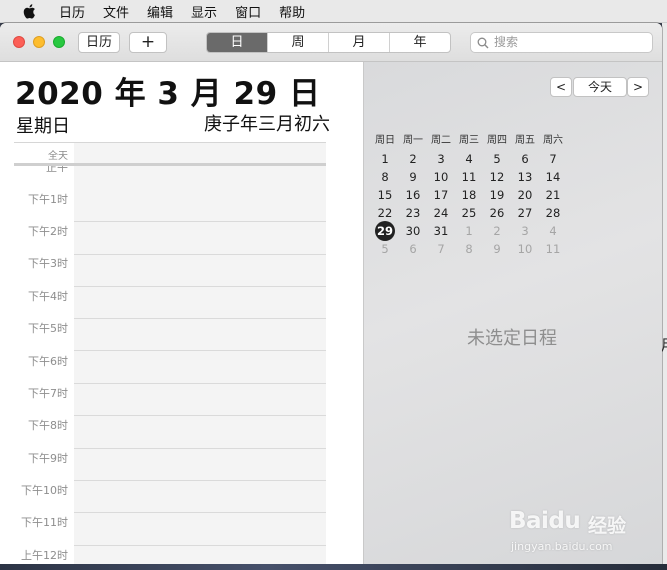 The image size is (667, 570). What do you see at coordinates (512, 338) in the screenshot?
I see `no-event-selected-text: 未选定日程` at bounding box center [512, 338].